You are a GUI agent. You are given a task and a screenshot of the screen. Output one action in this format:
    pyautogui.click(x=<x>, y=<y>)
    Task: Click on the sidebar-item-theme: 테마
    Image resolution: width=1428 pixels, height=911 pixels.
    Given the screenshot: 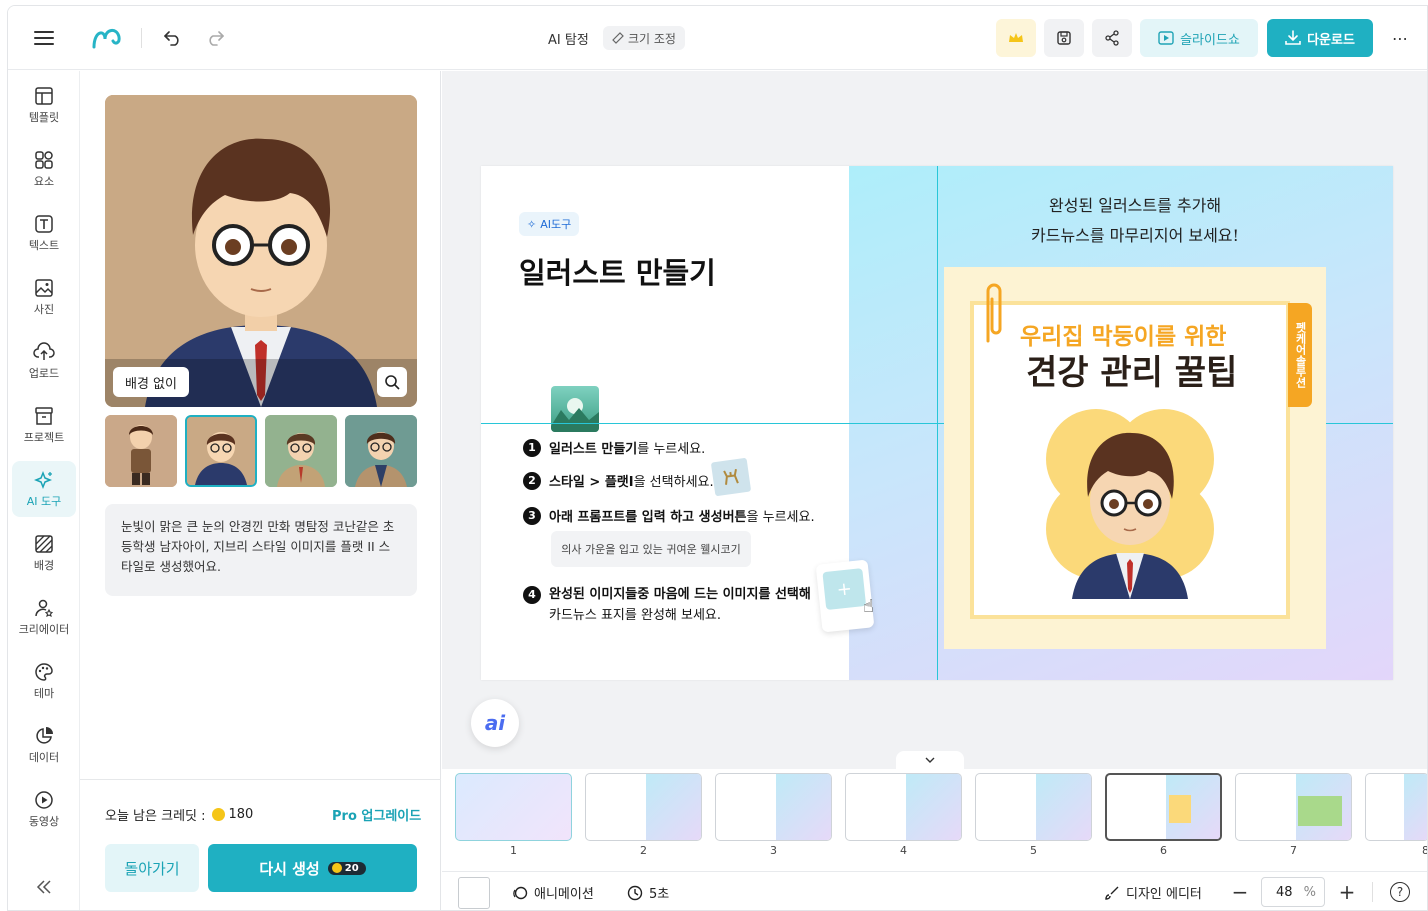 What is the action you would take?
    pyautogui.click(x=44, y=681)
    